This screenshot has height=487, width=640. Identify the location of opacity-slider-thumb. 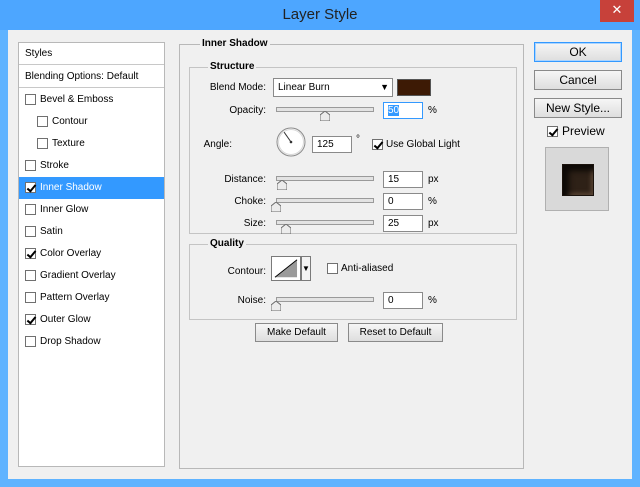
(325, 116).